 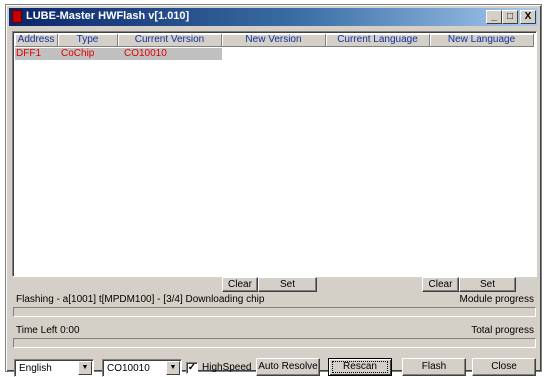 I want to click on rescan-button: Rescan, so click(x=360, y=367).